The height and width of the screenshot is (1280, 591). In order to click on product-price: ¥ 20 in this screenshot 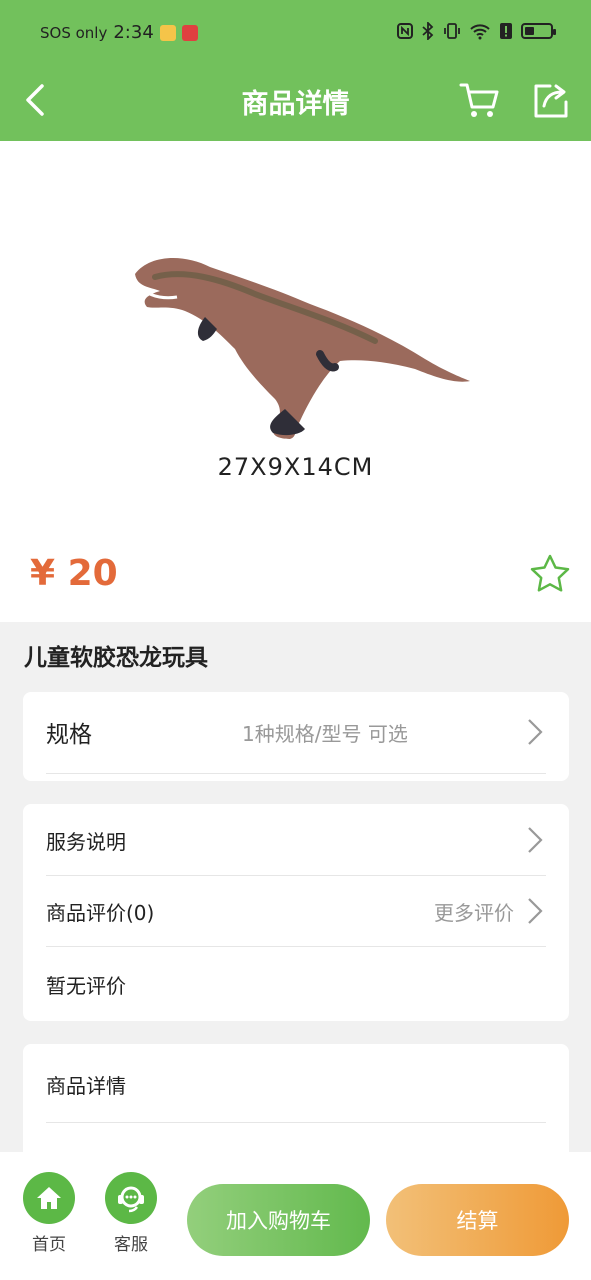, I will do `click(74, 573)`.